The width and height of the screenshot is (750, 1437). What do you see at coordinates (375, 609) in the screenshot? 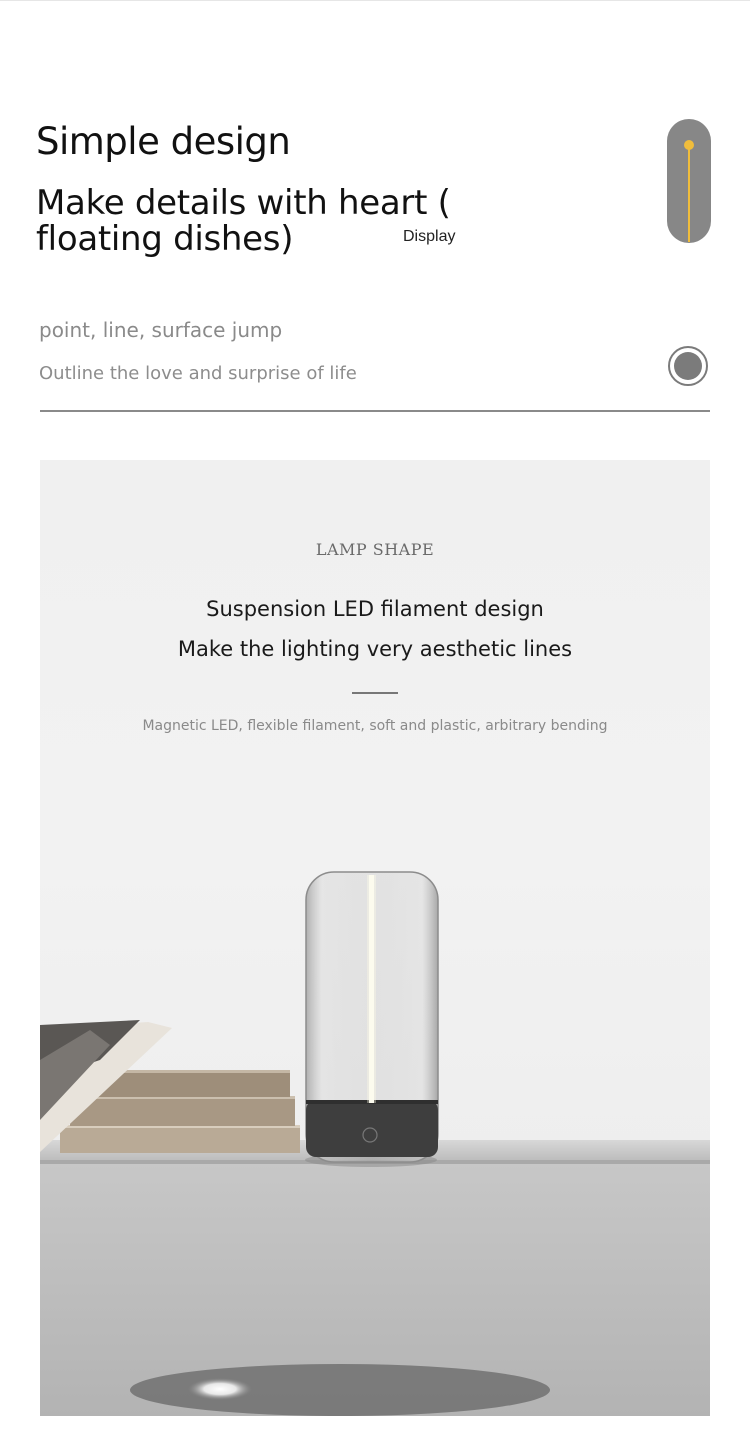
I see `section-title-line1: Suspension LED filament design` at bounding box center [375, 609].